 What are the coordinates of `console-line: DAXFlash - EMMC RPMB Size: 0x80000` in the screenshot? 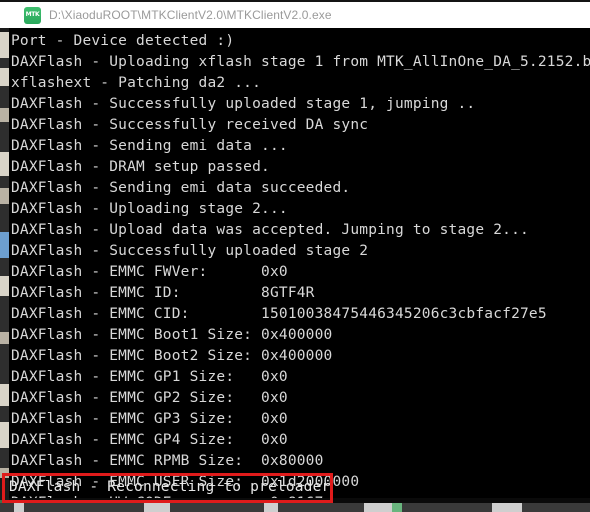 It's located at (167, 461).